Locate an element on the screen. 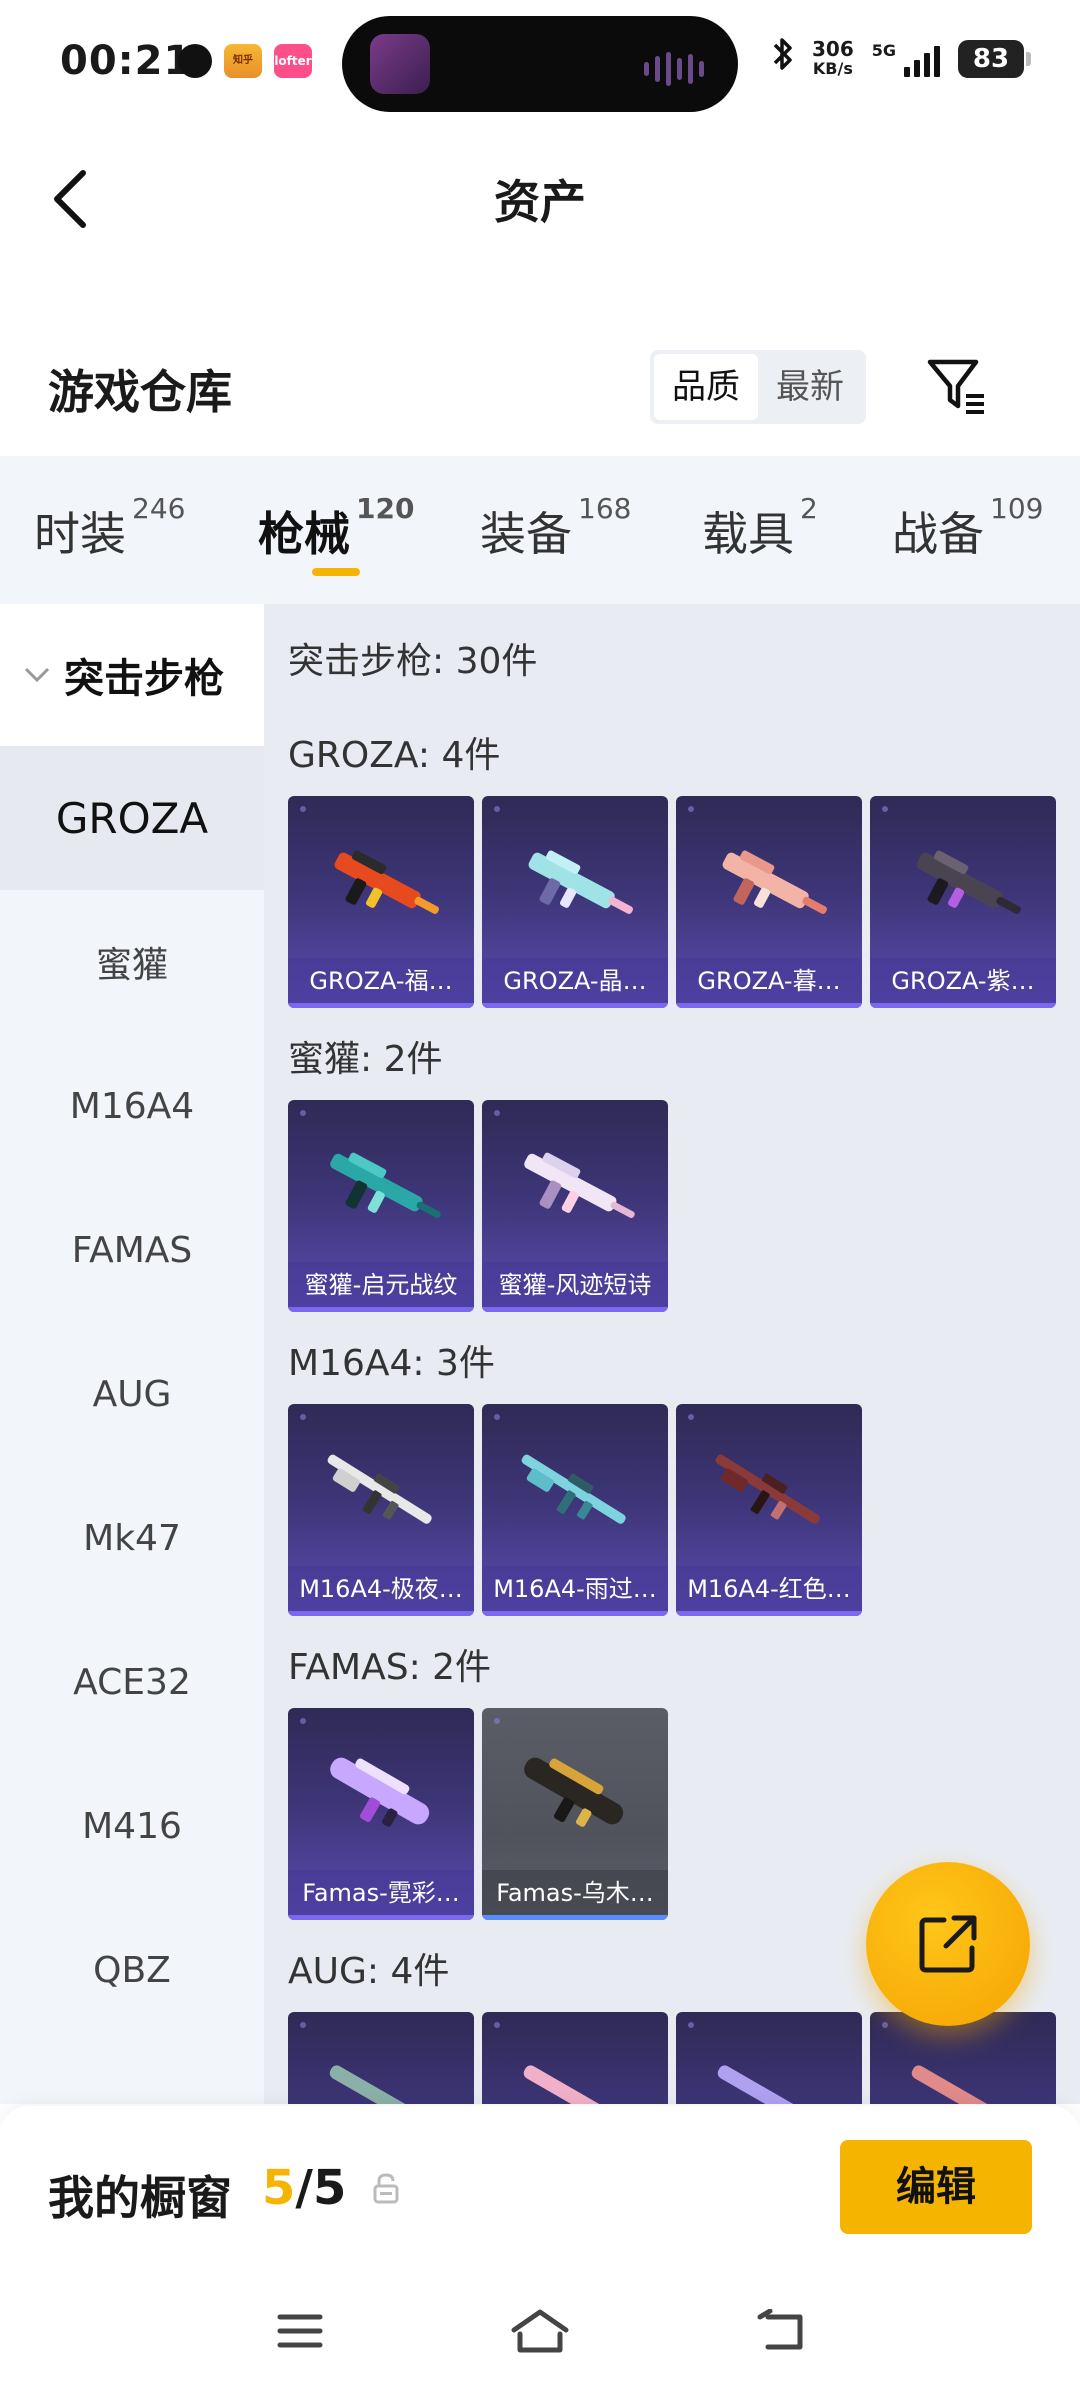 The image size is (1080, 2400). group-label: GROZA: 4件 is located at coordinates (394, 755).